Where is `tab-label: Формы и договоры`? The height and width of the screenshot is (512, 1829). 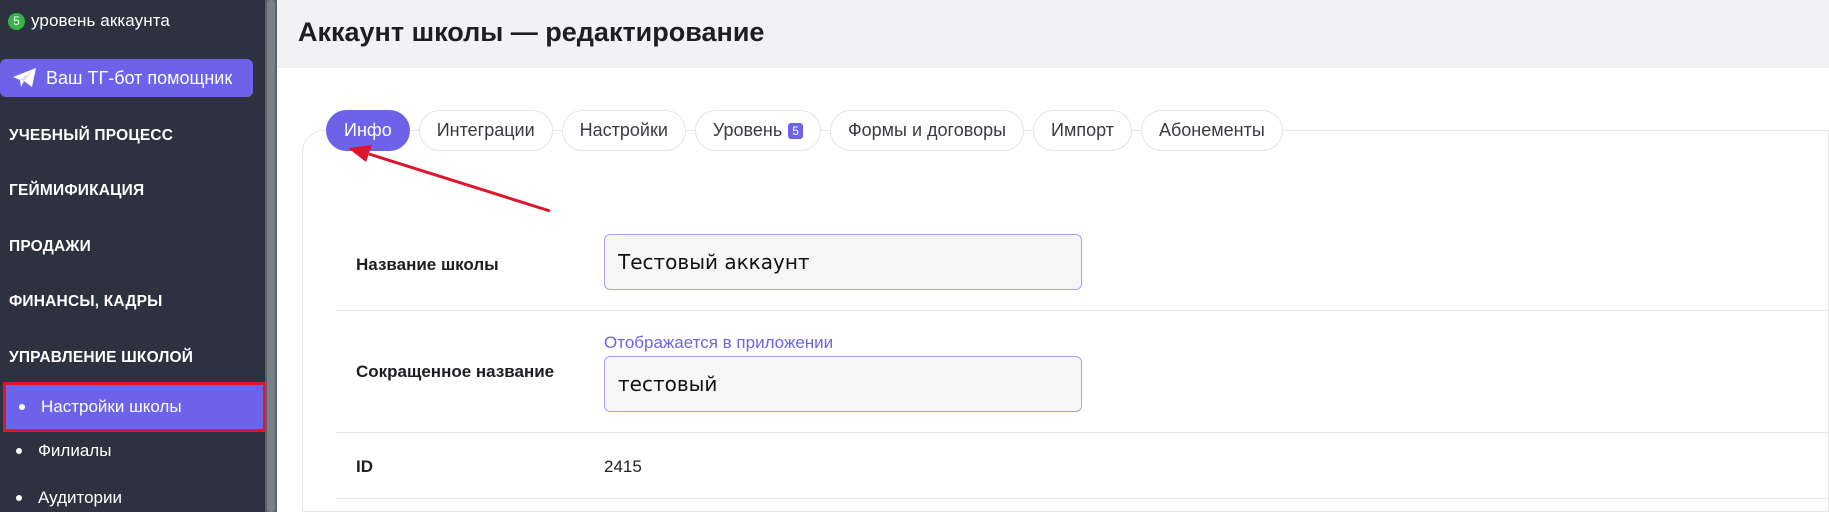
tab-label: Формы и договоры is located at coordinates (927, 130).